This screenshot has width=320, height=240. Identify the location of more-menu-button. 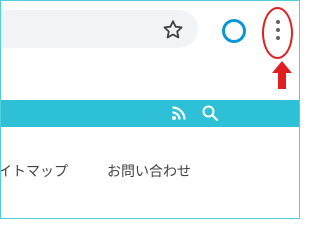
(278, 30).